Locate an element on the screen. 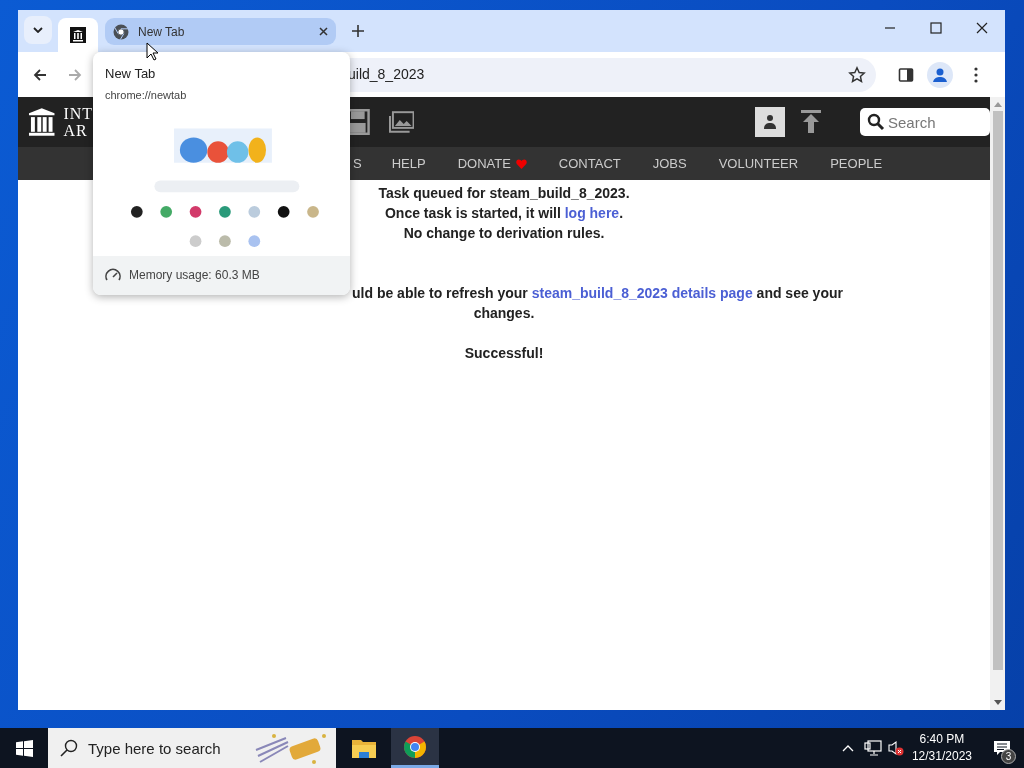  folder-icon is located at coordinates (364, 748).